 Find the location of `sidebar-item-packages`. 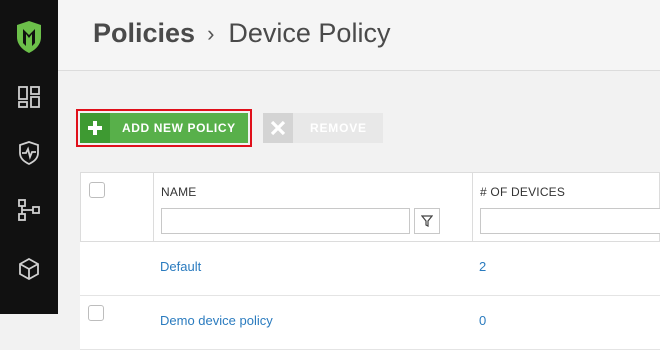

sidebar-item-packages is located at coordinates (29, 269).